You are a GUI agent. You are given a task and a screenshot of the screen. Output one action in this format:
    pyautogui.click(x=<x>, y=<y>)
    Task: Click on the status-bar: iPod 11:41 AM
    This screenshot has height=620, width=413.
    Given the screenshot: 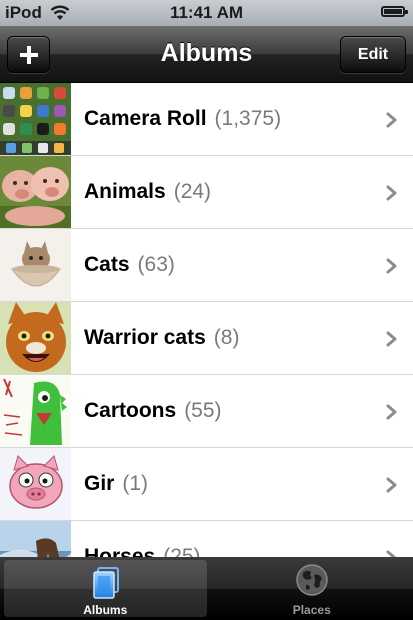 What is the action you would take?
    pyautogui.click(x=206, y=13)
    